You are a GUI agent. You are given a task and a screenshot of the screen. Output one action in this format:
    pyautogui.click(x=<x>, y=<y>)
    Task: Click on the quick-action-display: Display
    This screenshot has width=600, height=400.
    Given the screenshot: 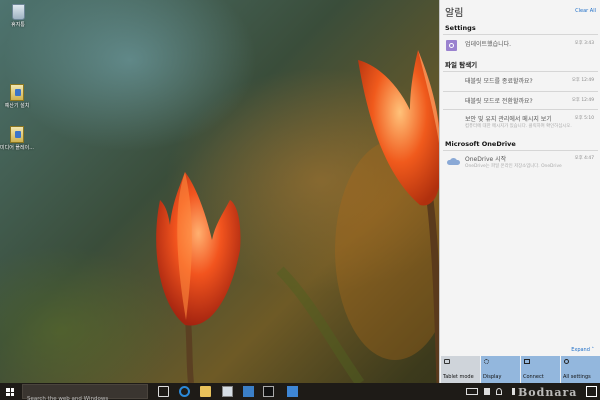 What is the action you would take?
    pyautogui.click(x=500, y=369)
    